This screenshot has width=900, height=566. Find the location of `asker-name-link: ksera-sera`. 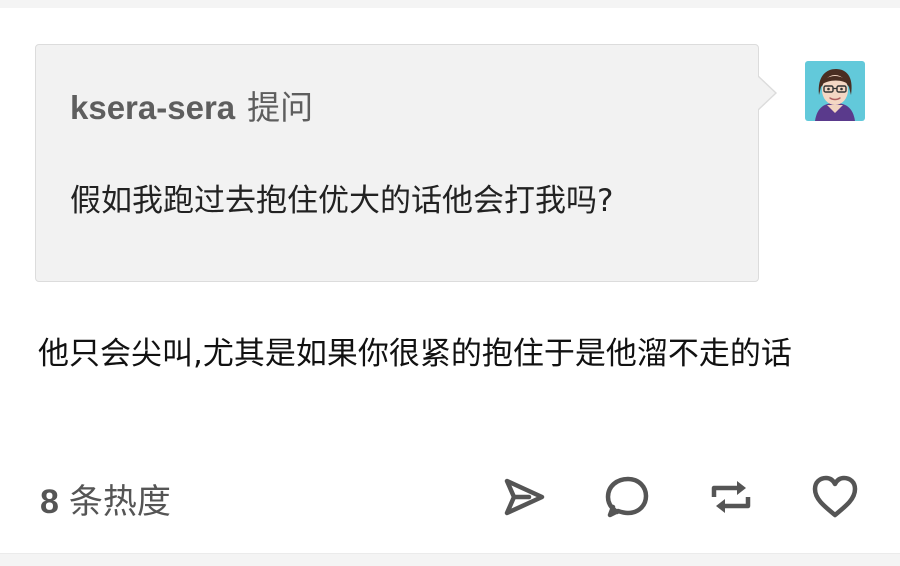

asker-name-link: ksera-sera is located at coordinates (152, 107).